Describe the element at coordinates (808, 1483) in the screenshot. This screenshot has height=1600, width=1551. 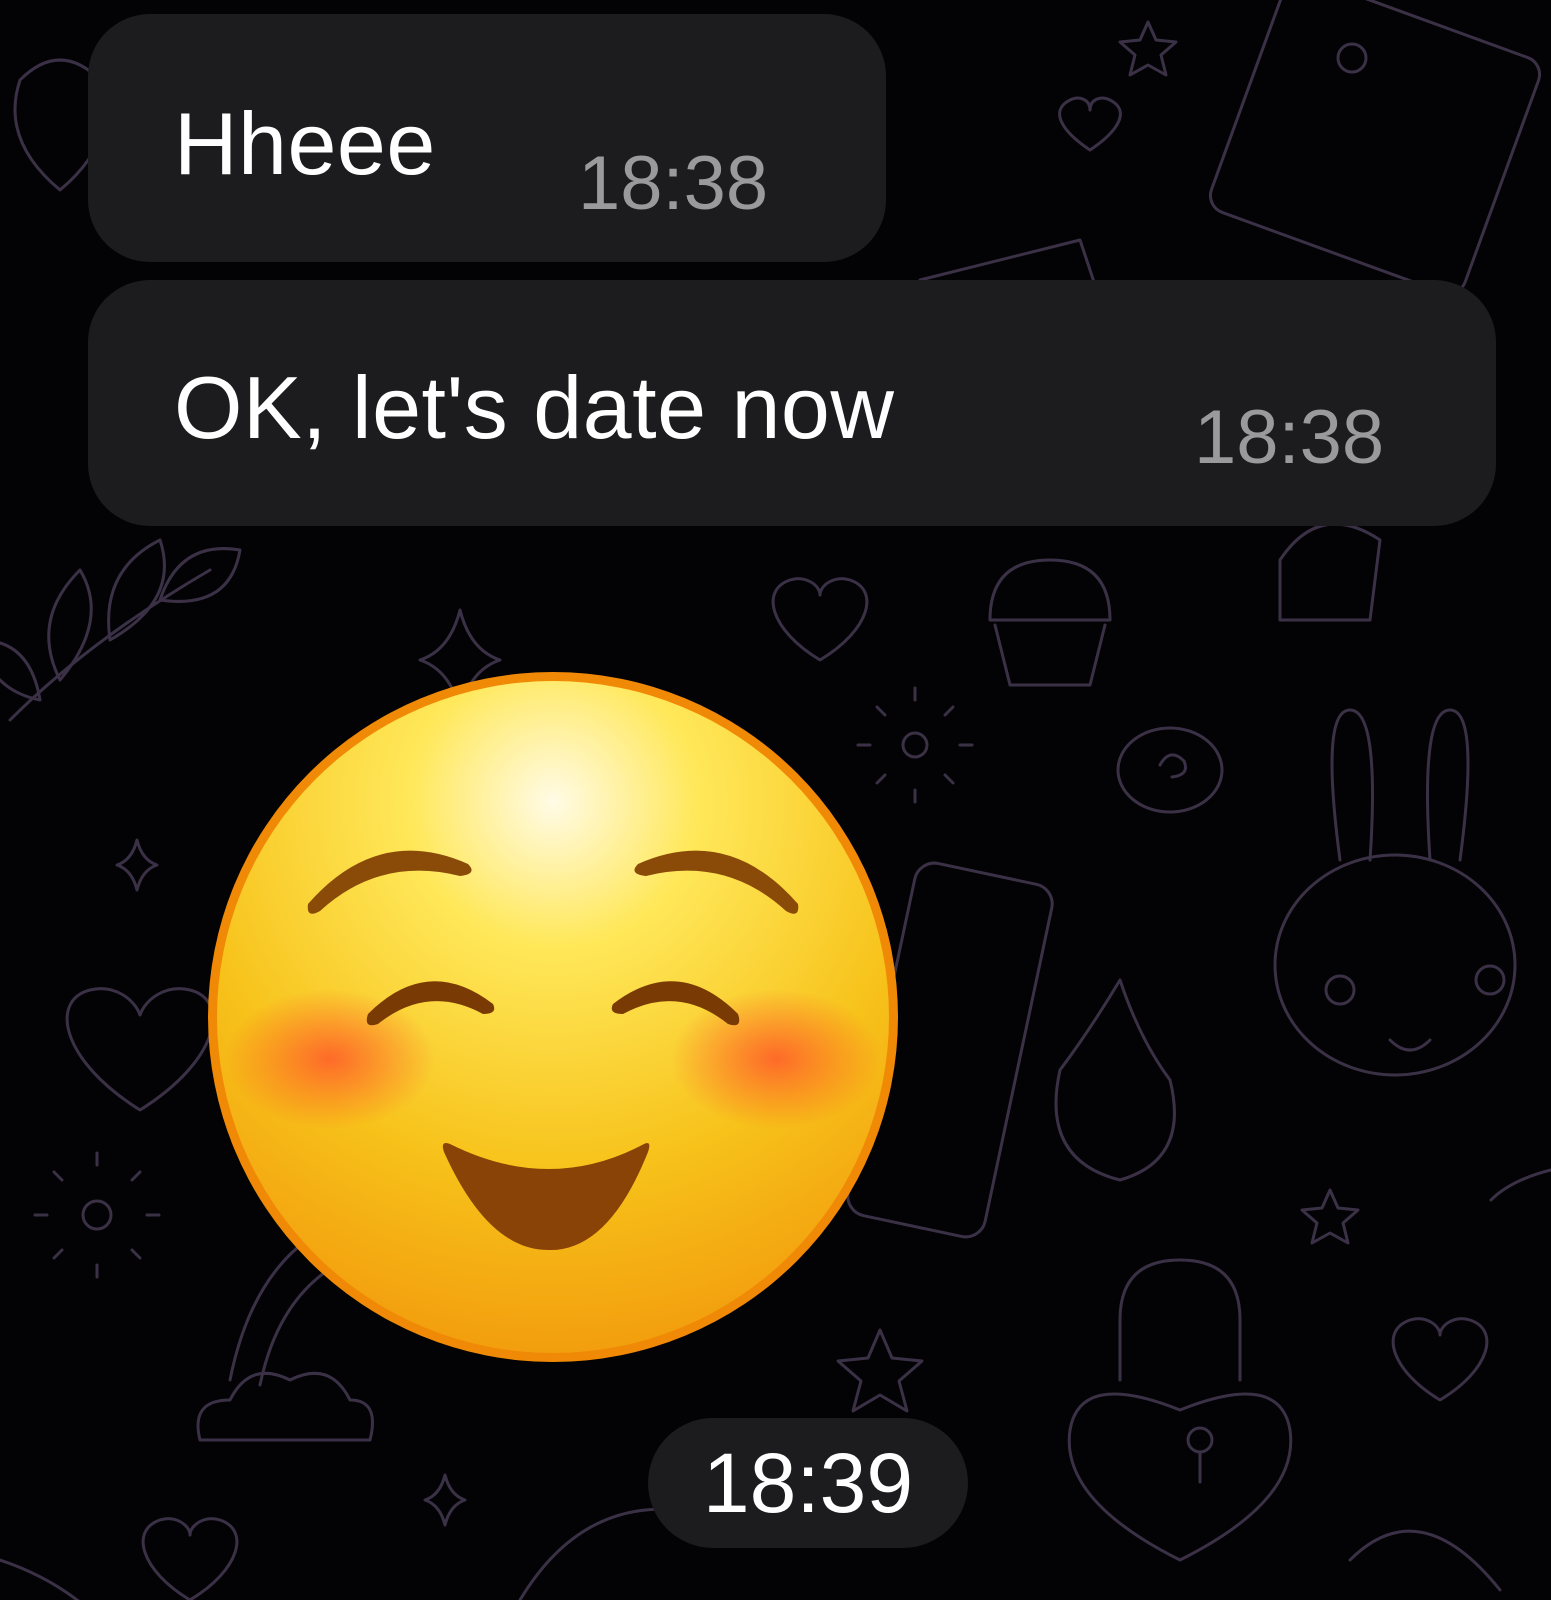
I see `sticker-timestamp: 18:39` at that location.